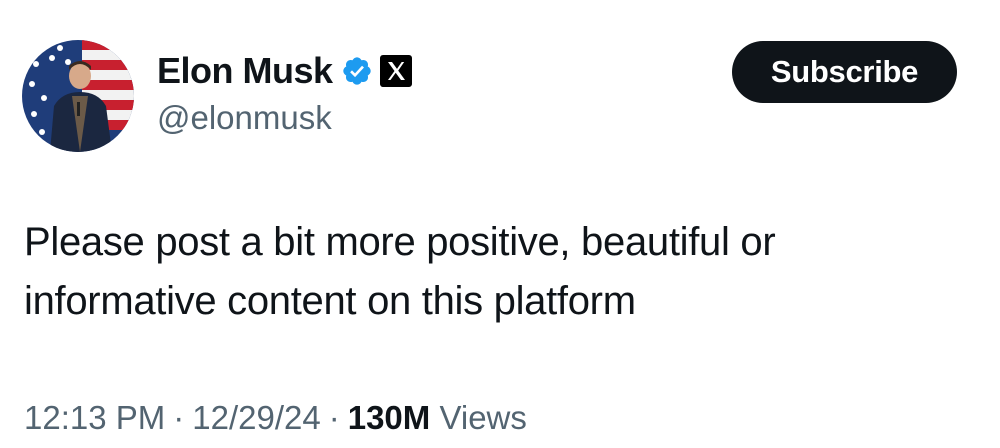 The width and height of the screenshot is (1000, 448). I want to click on post-time: 12:13 PM, so click(94, 417).